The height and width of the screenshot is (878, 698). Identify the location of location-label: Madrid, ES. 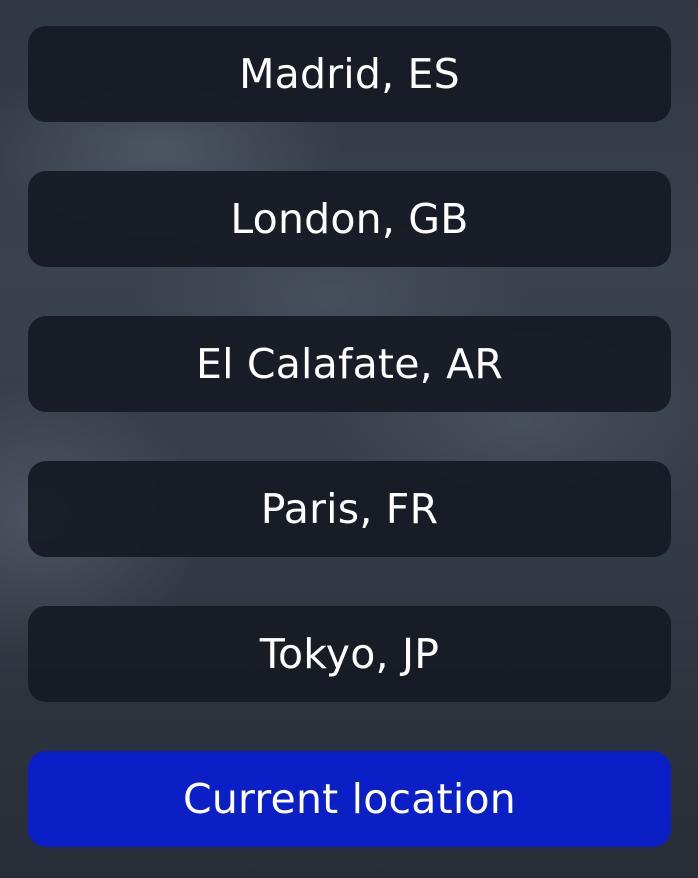
(349, 74).